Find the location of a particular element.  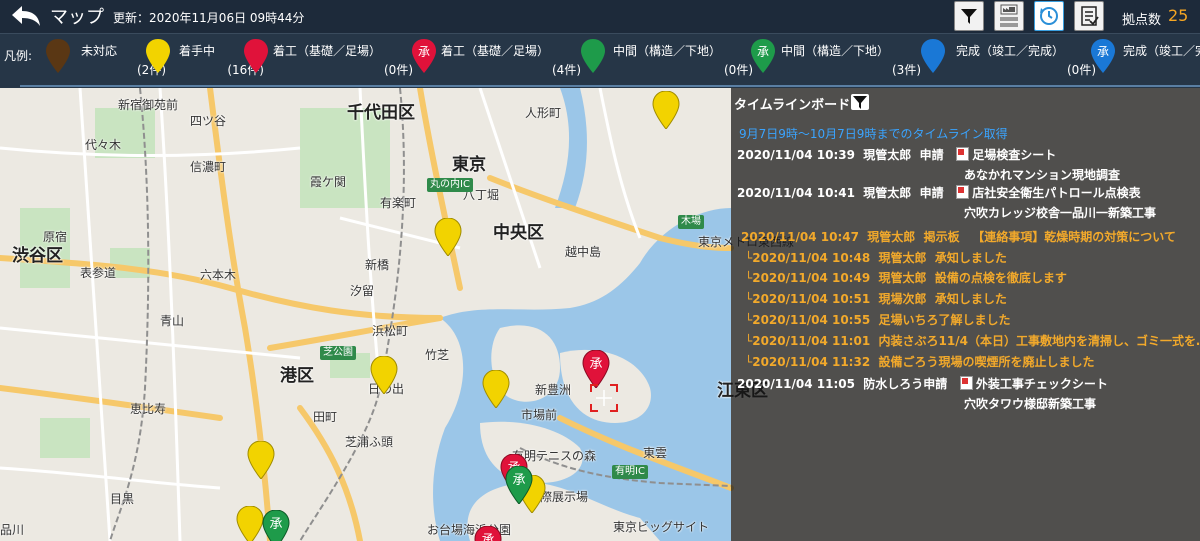

timeline-filter-button is located at coordinates (860, 102).